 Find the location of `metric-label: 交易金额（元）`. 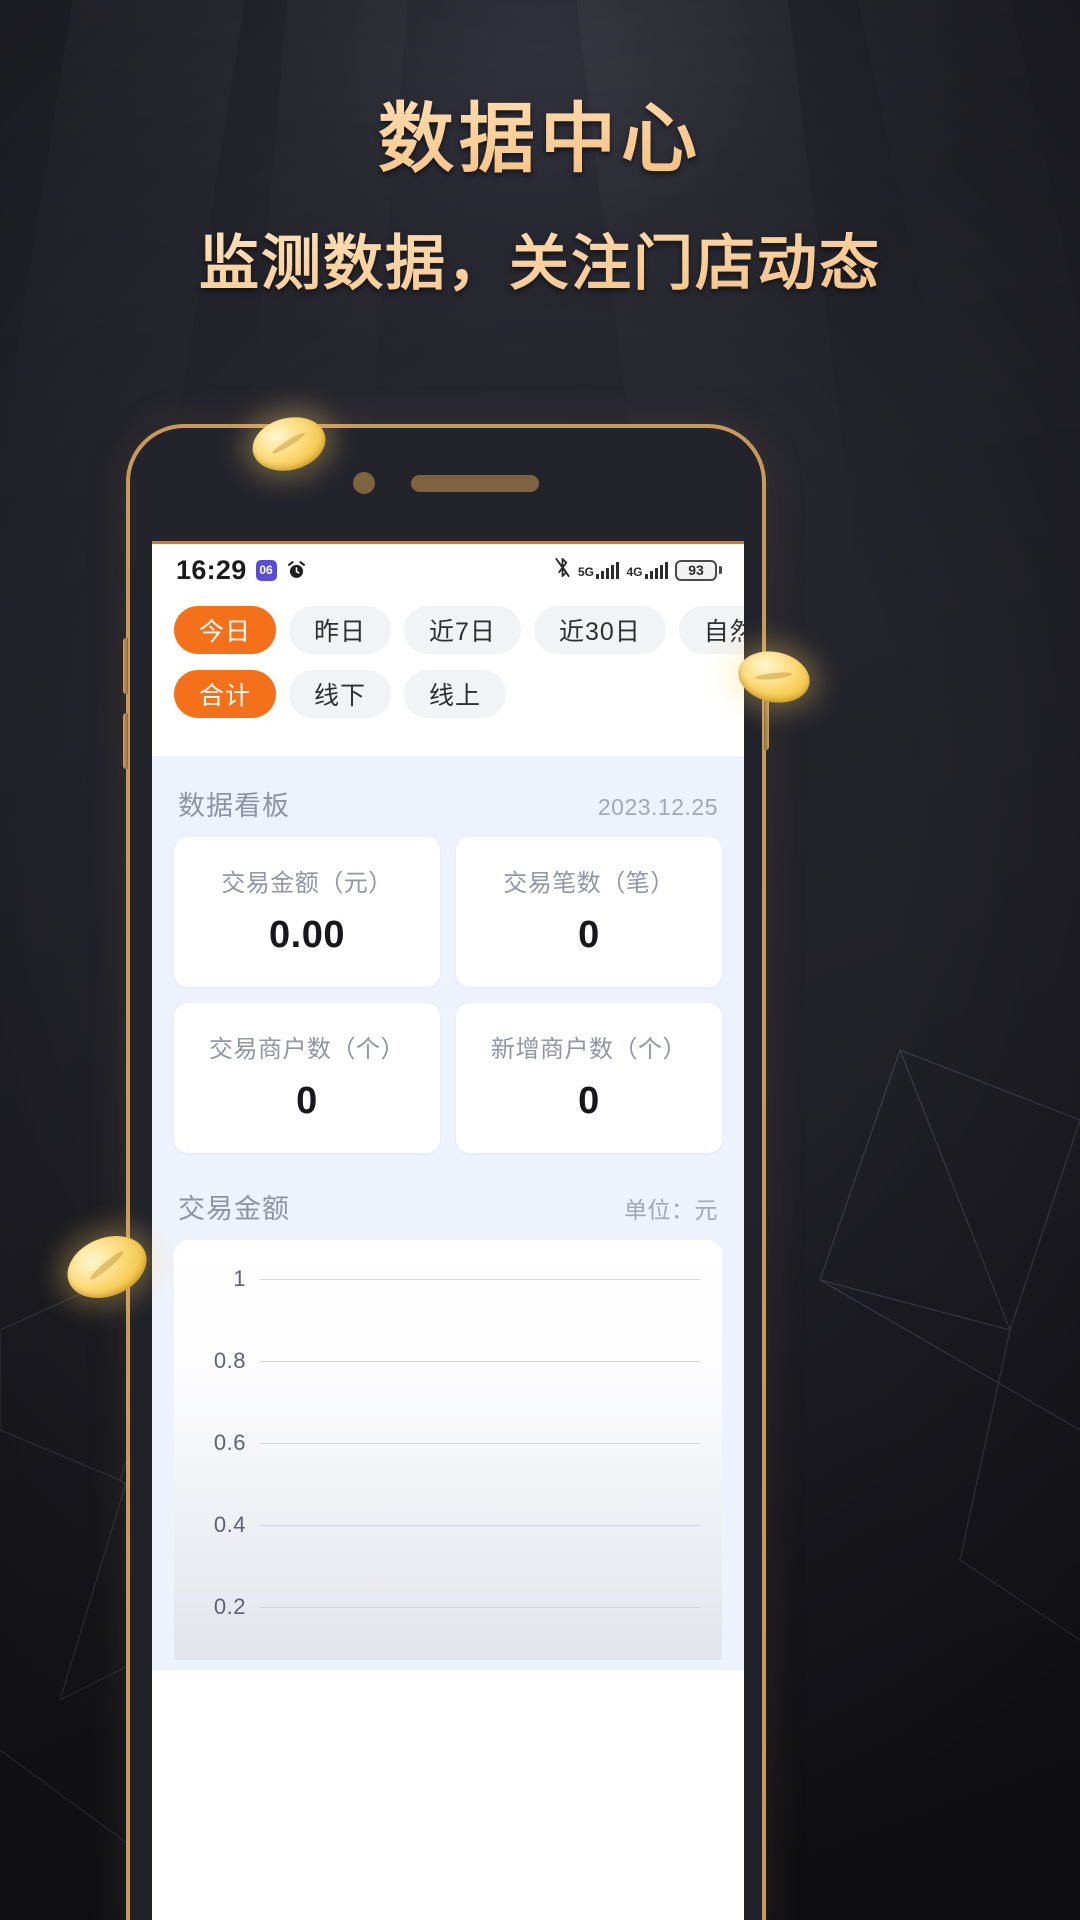

metric-label: 交易金额（元） is located at coordinates (307, 883).